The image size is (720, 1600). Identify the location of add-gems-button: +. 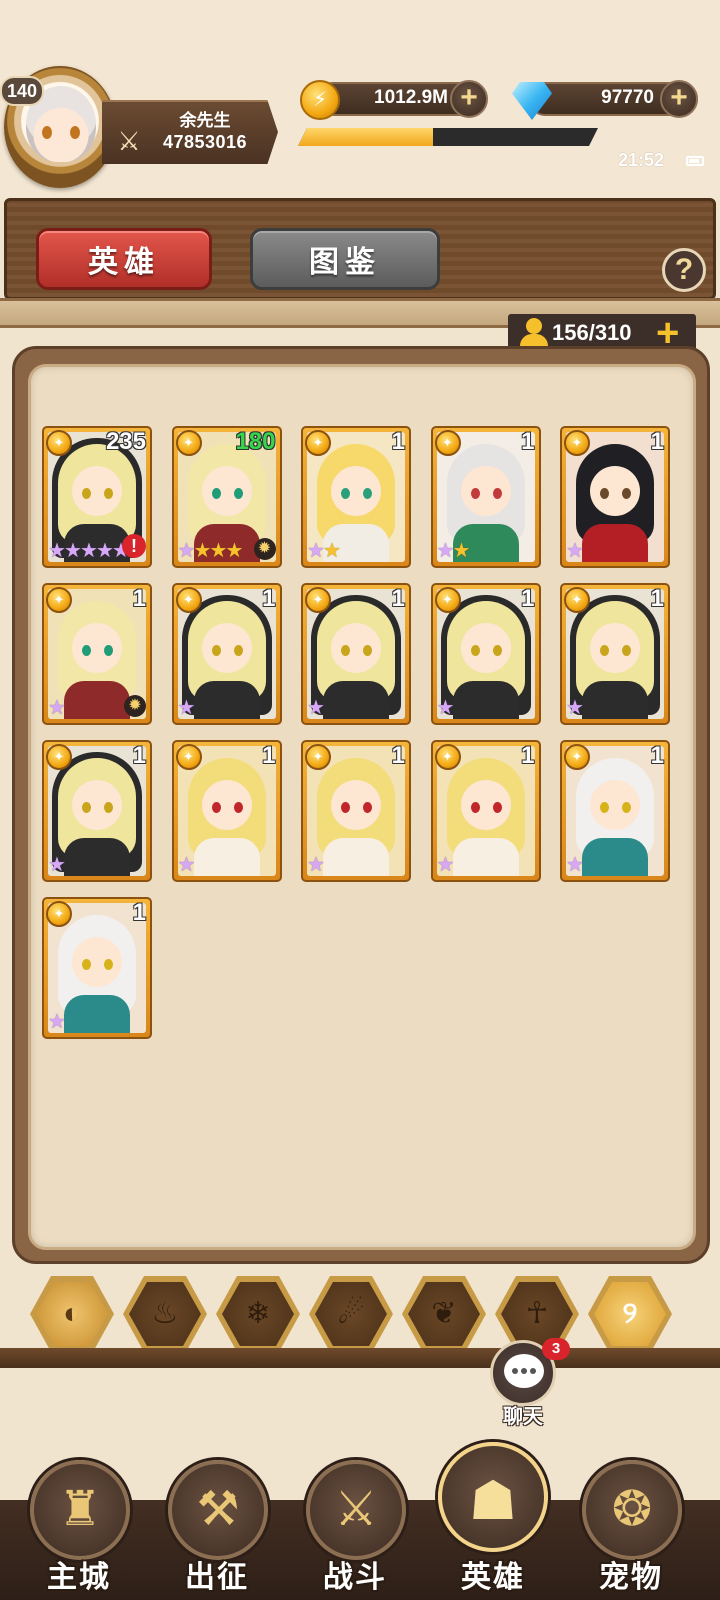
(679, 99).